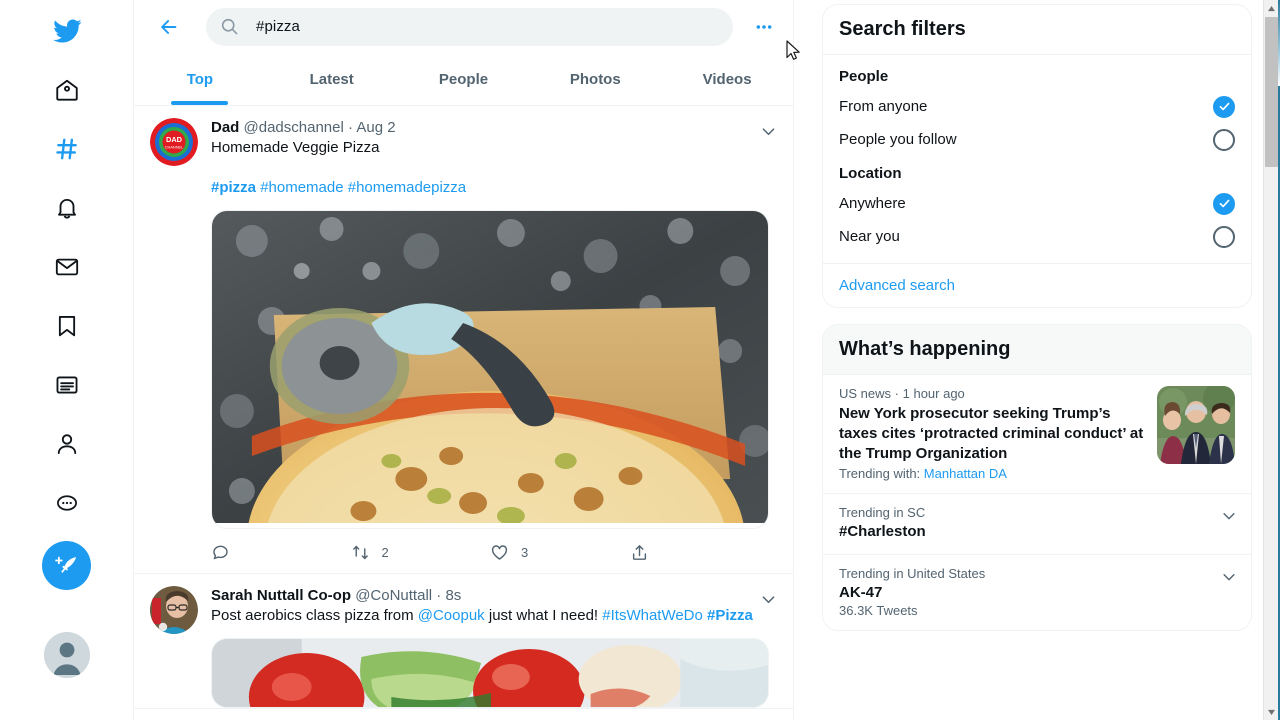  Describe the element at coordinates (933, 393) in the screenshot. I see `news-time: 1 hour ago` at that location.